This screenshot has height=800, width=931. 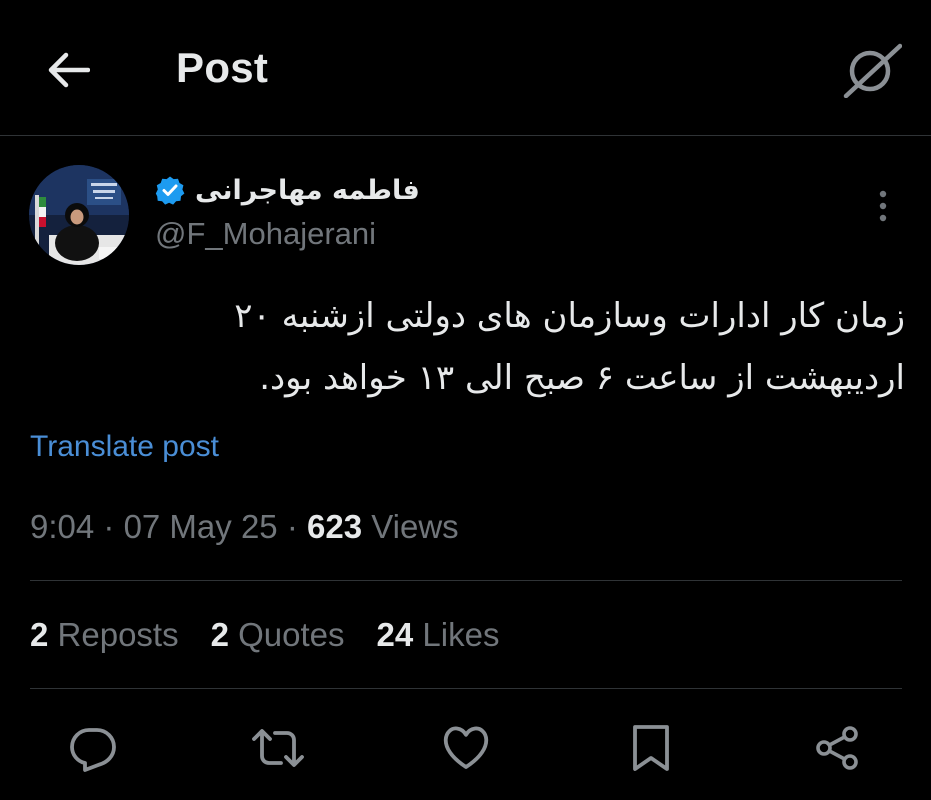 I want to click on avatar, so click(x=79, y=215).